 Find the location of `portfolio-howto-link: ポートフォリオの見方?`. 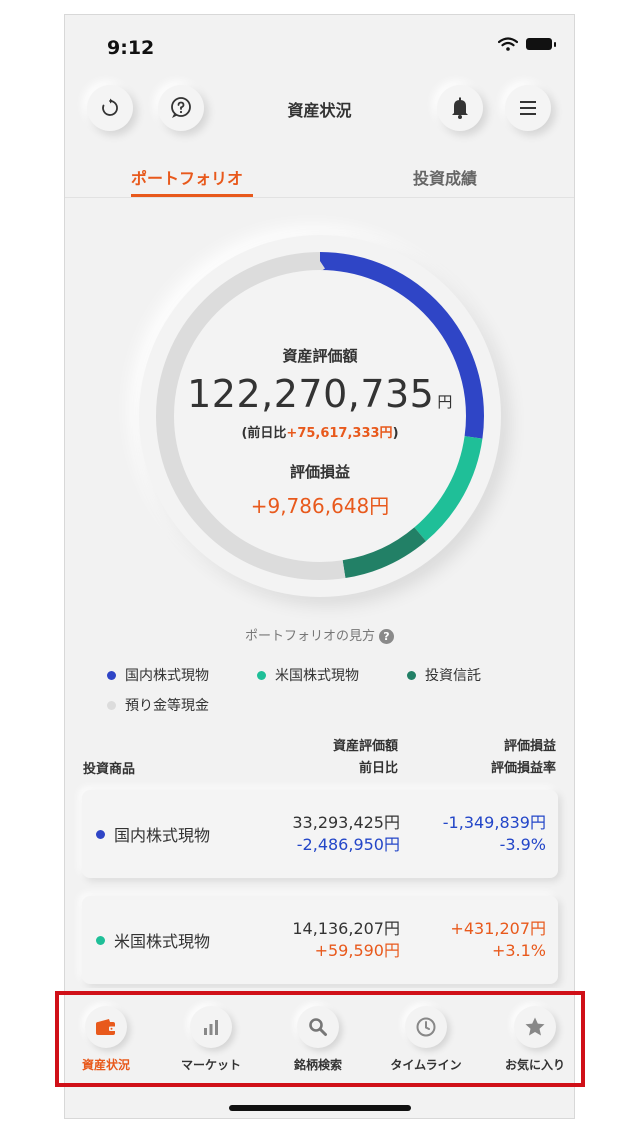

portfolio-howto-link: ポートフォリオの見方? is located at coordinates (319, 634).